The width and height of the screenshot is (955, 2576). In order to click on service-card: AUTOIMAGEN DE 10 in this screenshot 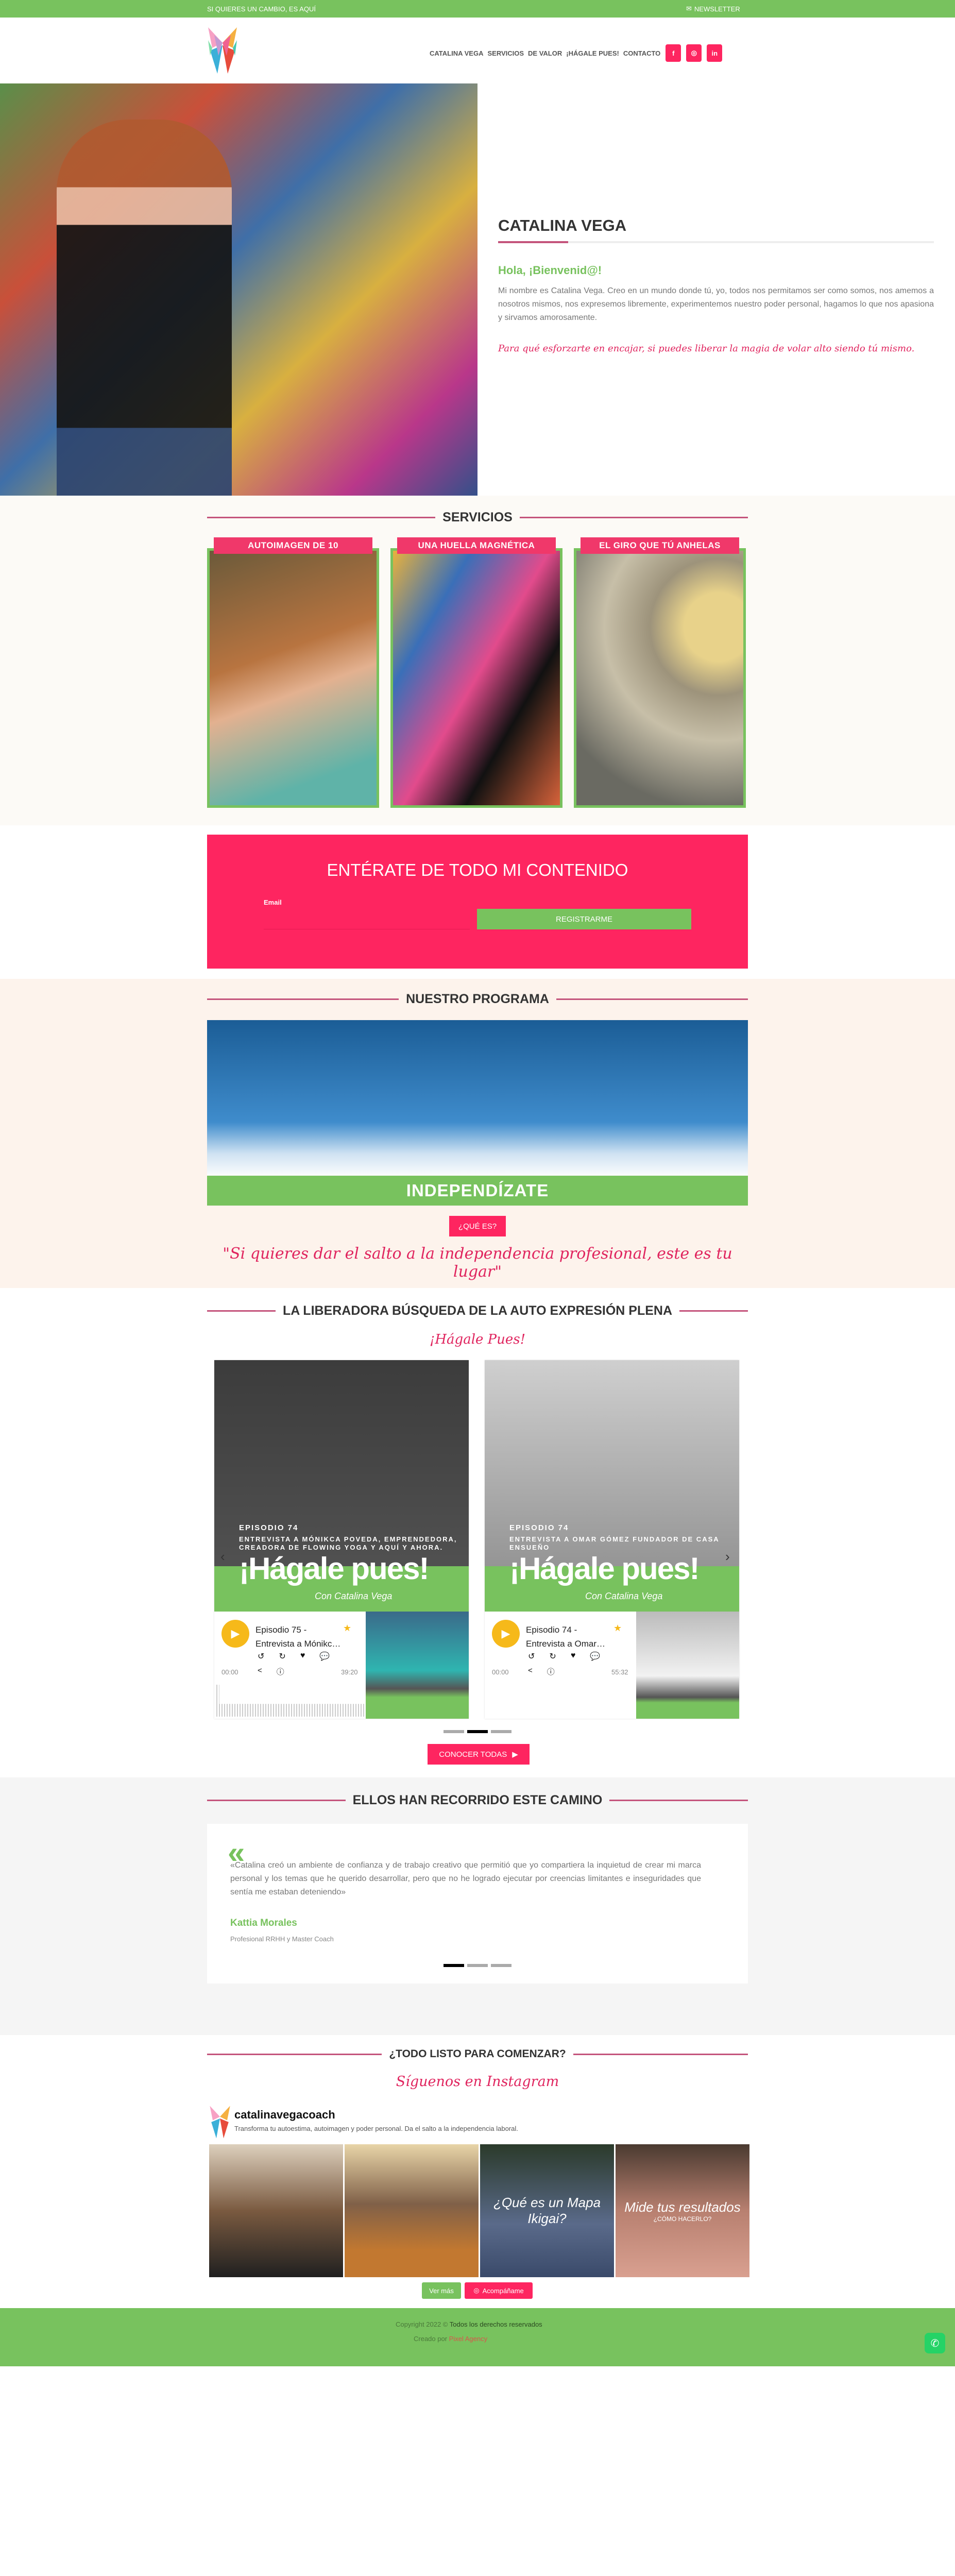, I will do `click(293, 672)`.